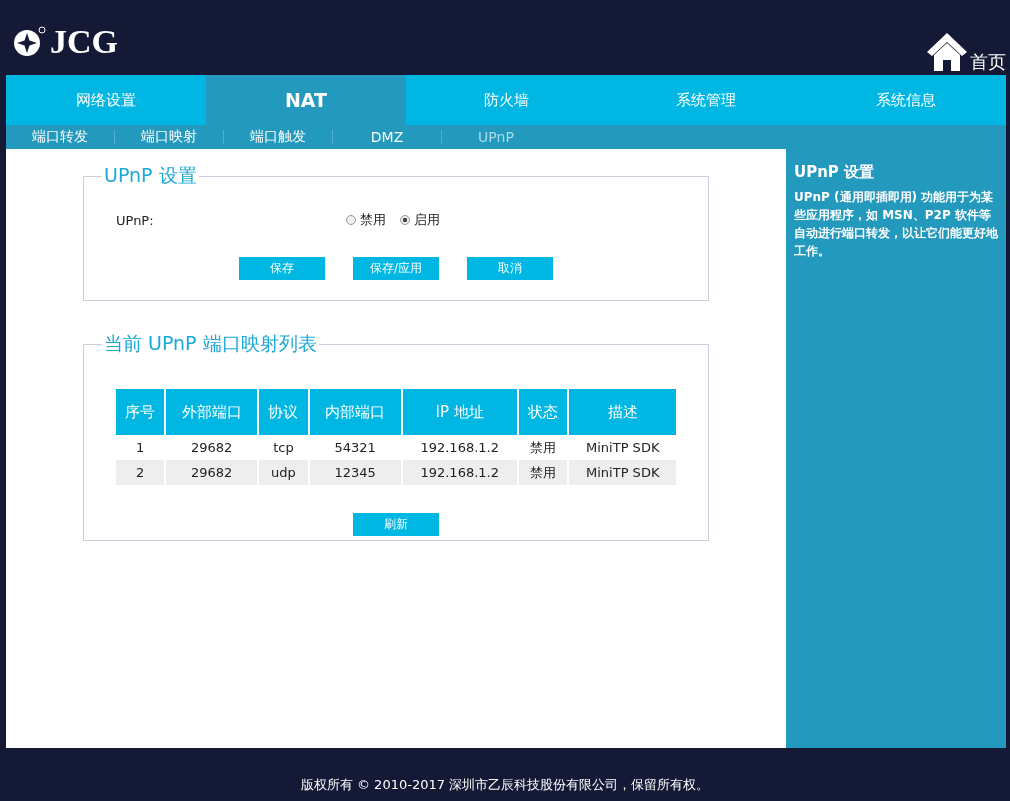 This screenshot has width=1010, height=801. Describe the element at coordinates (106, 100) in the screenshot. I see `main-nav-tab: 网络设置` at that location.